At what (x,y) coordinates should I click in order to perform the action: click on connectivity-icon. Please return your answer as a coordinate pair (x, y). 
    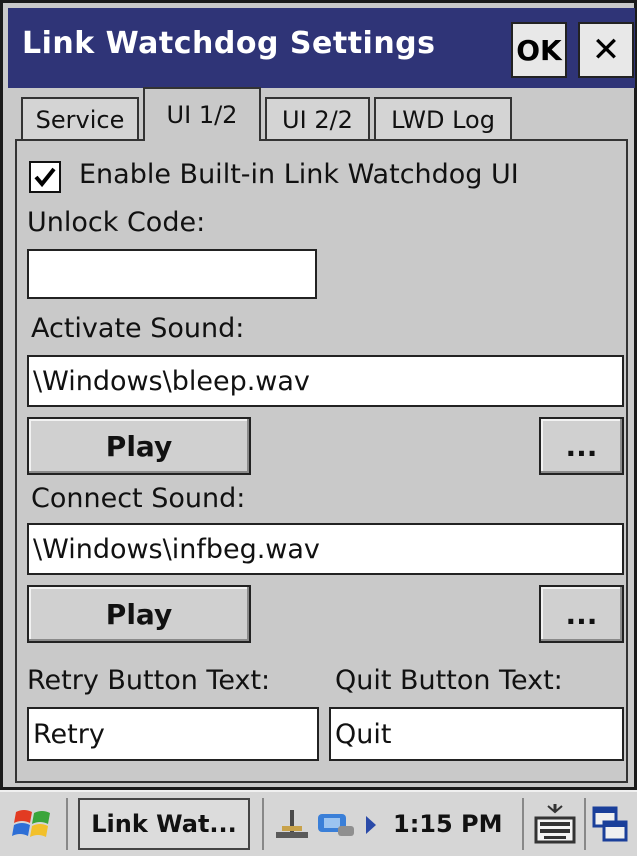
    Looking at the image, I should click on (336, 825).